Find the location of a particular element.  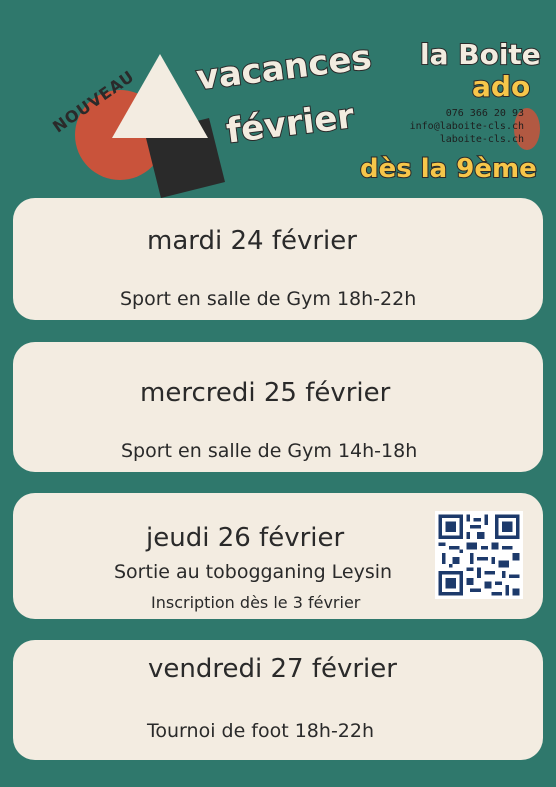

event-detail: Tournoi de foot 18h-22h is located at coordinates (261, 731).